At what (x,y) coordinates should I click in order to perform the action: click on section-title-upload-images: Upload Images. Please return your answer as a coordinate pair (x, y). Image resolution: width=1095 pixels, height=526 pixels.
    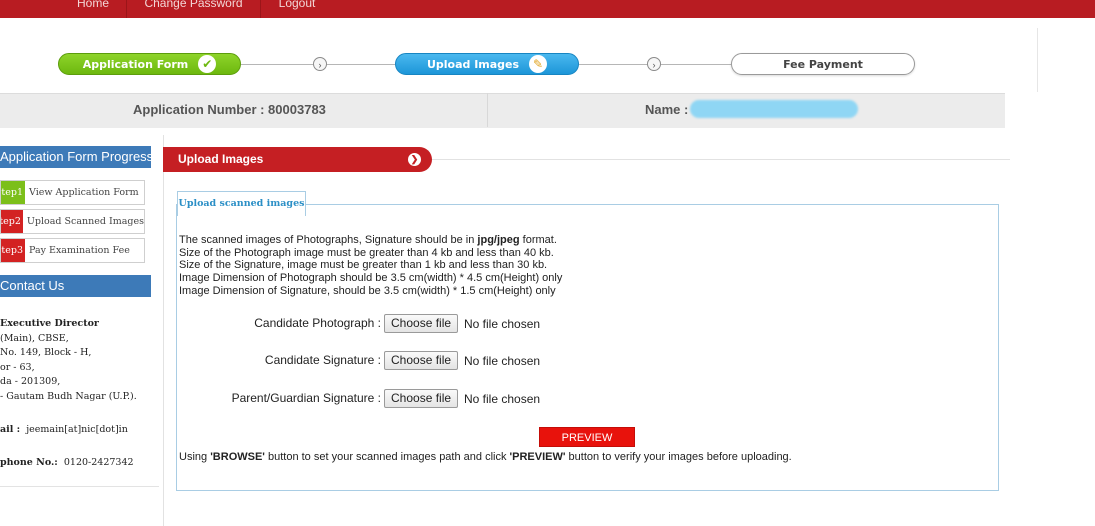
    Looking at the image, I should click on (297, 159).